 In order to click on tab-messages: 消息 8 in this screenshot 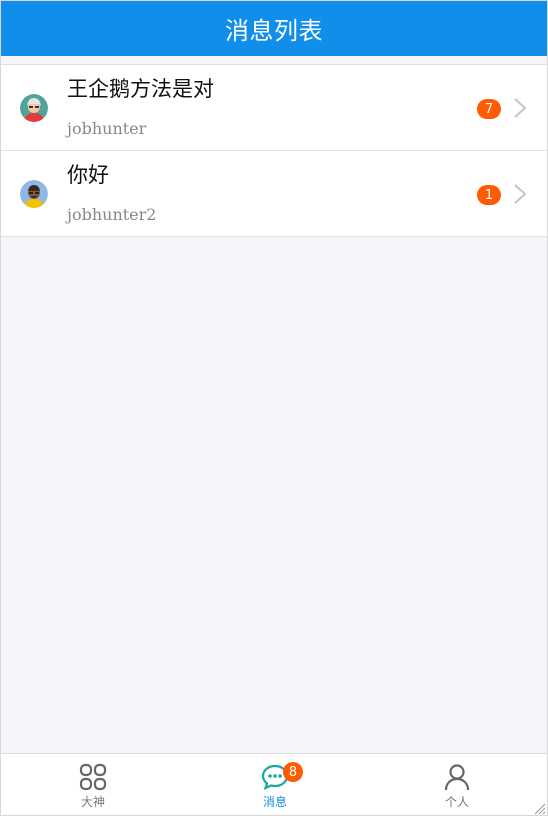, I will do `click(275, 784)`.